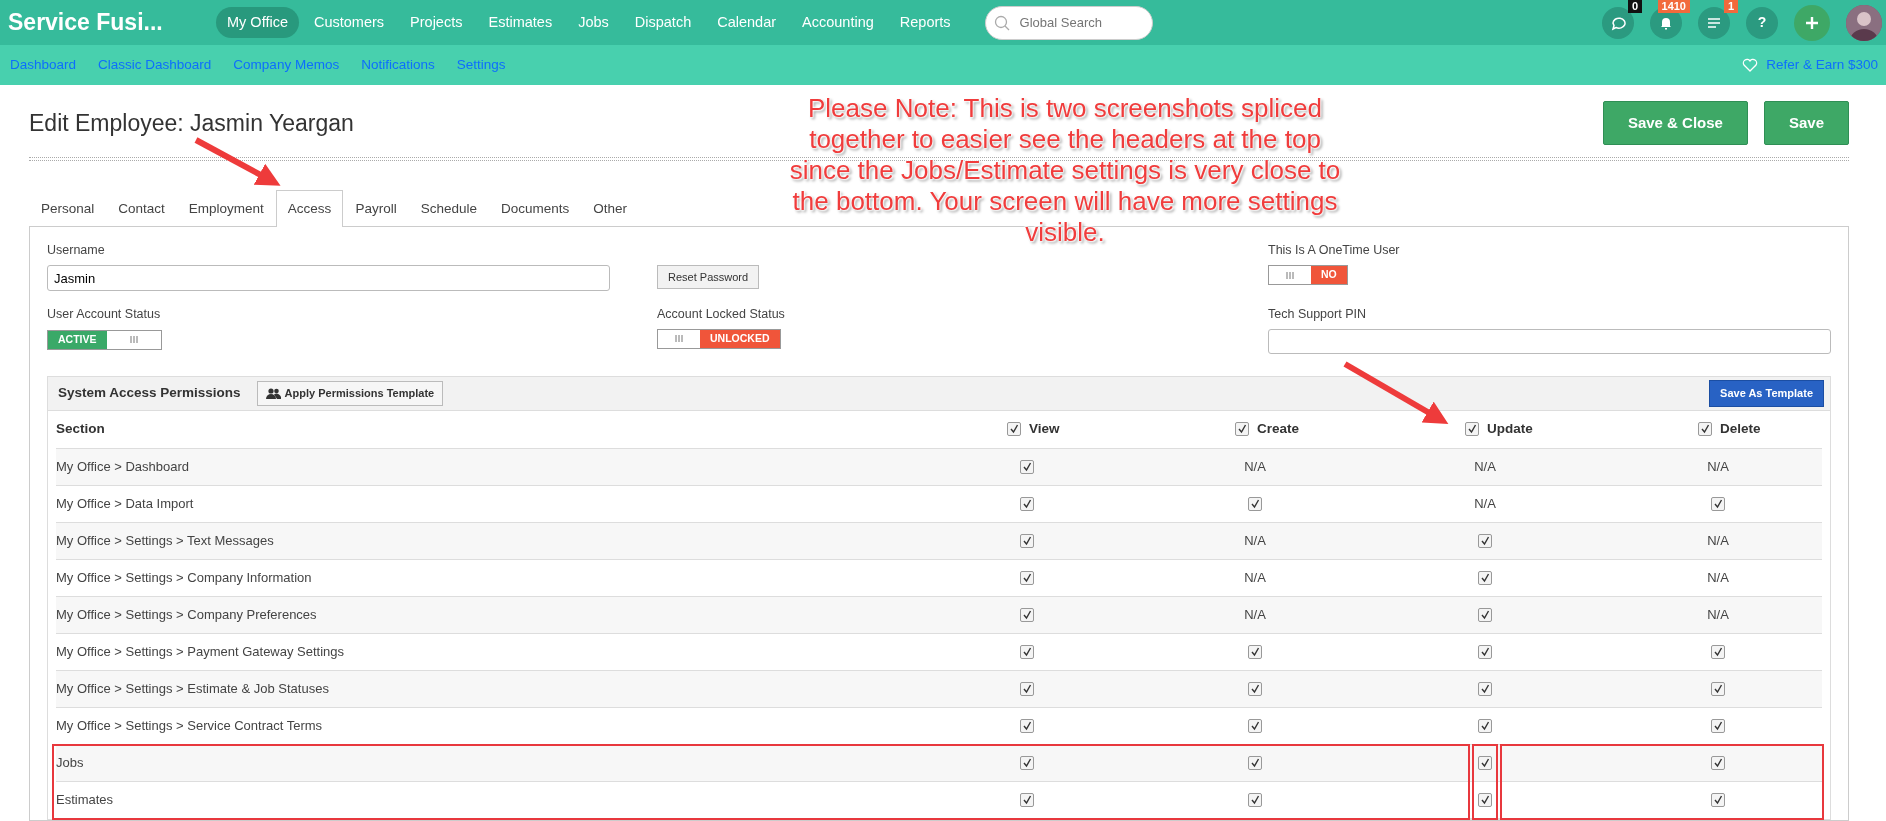 The image size is (1886, 821). Describe the element at coordinates (1334, 251) in the screenshot. I see `field-label: This Is A OneTime User` at that location.